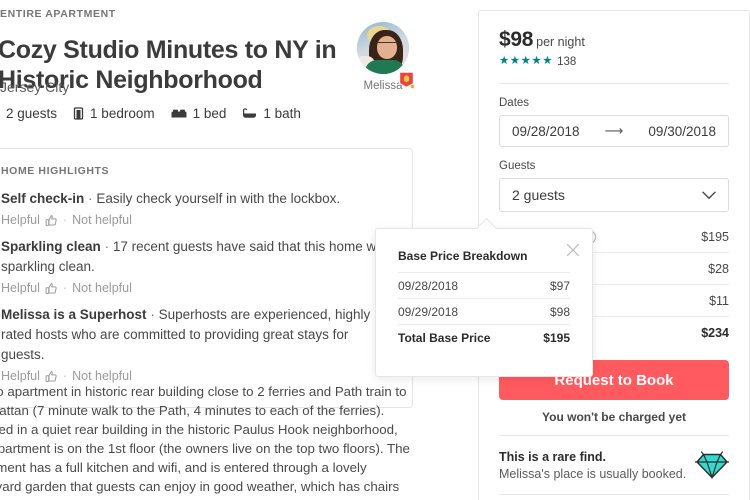 This screenshot has width=750, height=500. I want to click on superhost-badge-icon, so click(406, 79).